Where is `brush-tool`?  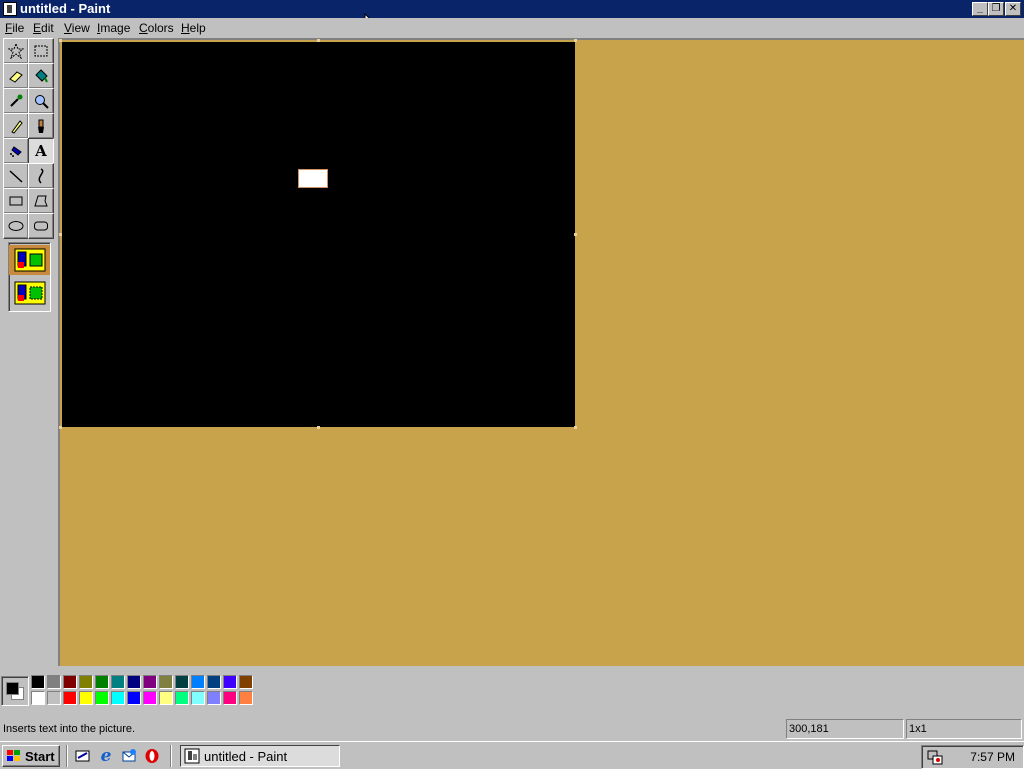 brush-tool is located at coordinates (41, 126).